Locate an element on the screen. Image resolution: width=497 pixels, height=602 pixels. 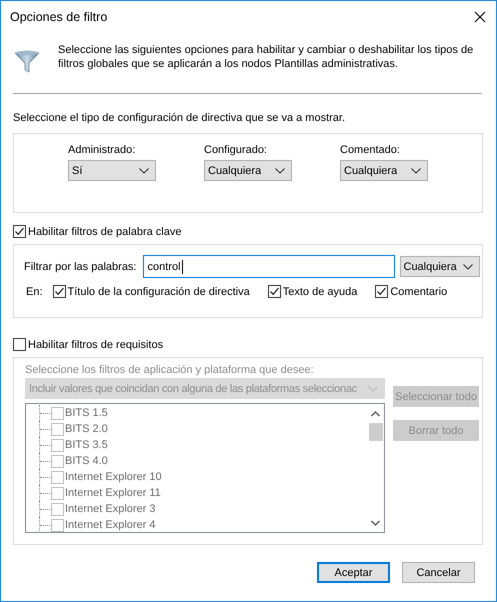
close-icon is located at coordinates (480, 16).